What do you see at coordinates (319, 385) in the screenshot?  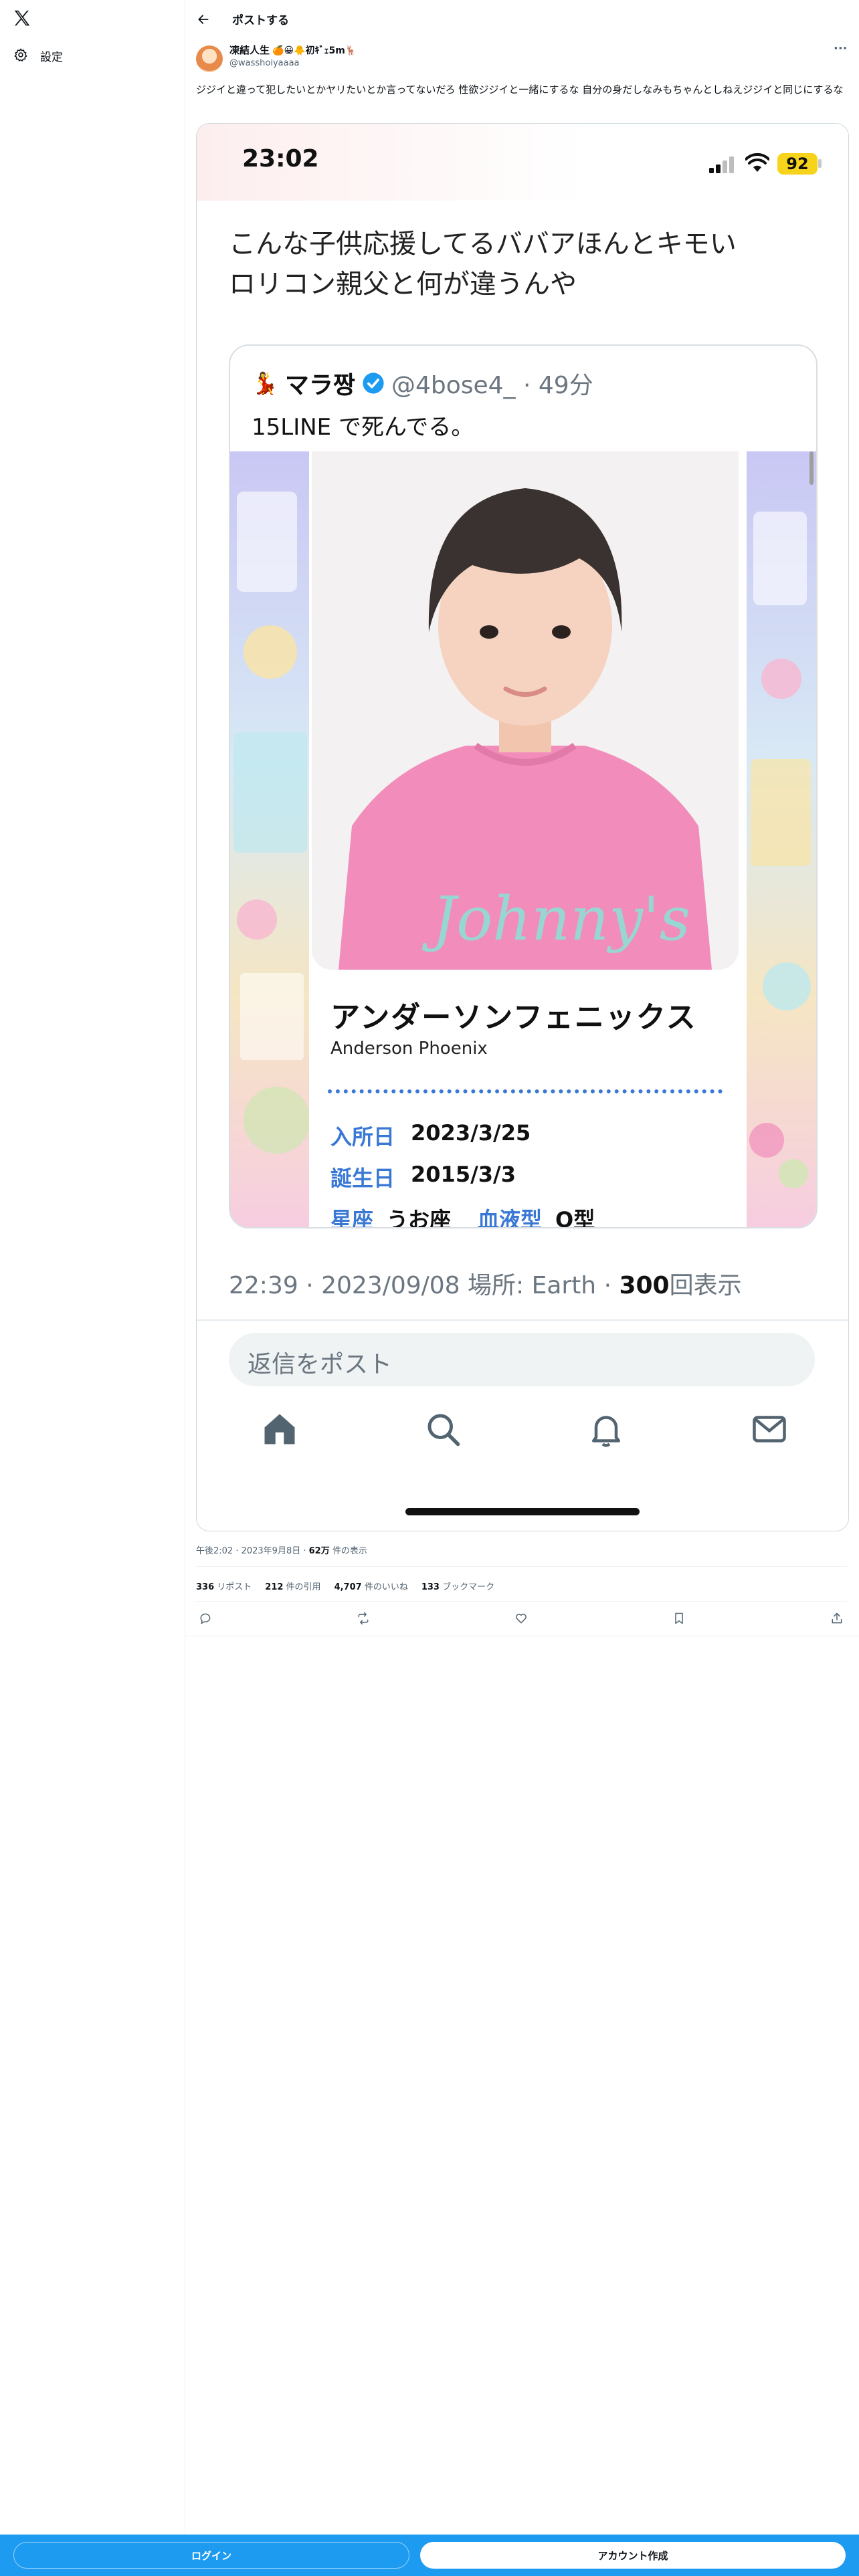 I see `quoted-author-name: マラ짱` at bounding box center [319, 385].